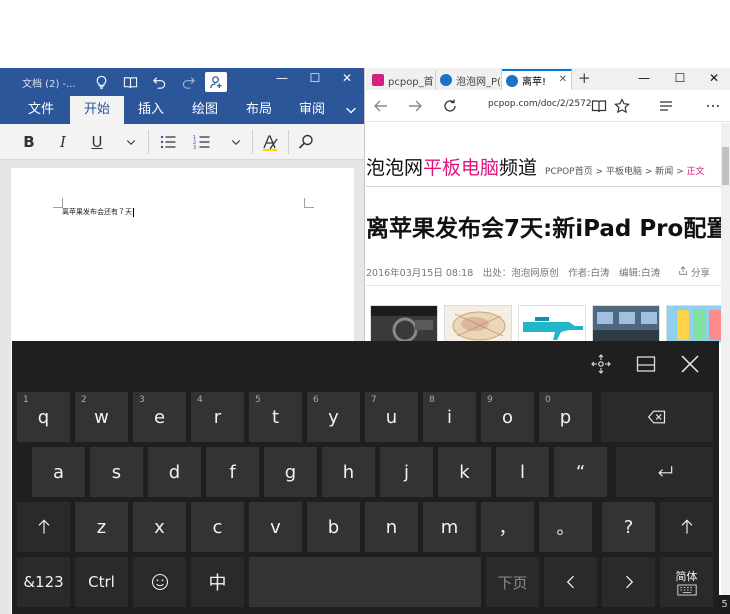 The height and width of the screenshot is (614, 730). What do you see at coordinates (626, 324) in the screenshot?
I see `thumbnail-office` at bounding box center [626, 324].